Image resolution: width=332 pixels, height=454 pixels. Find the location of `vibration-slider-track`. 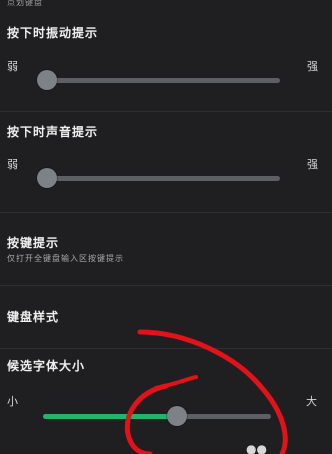

vibration-slider-track is located at coordinates (158, 80).